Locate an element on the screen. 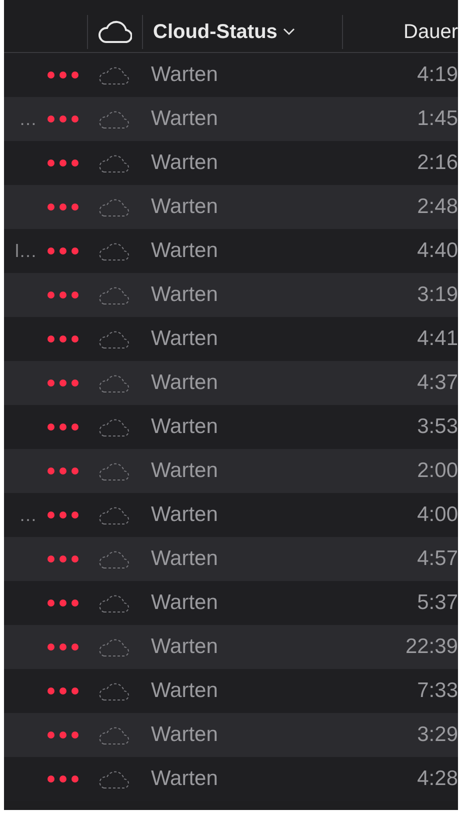  table-cell: 7:33 is located at coordinates (437, 691).